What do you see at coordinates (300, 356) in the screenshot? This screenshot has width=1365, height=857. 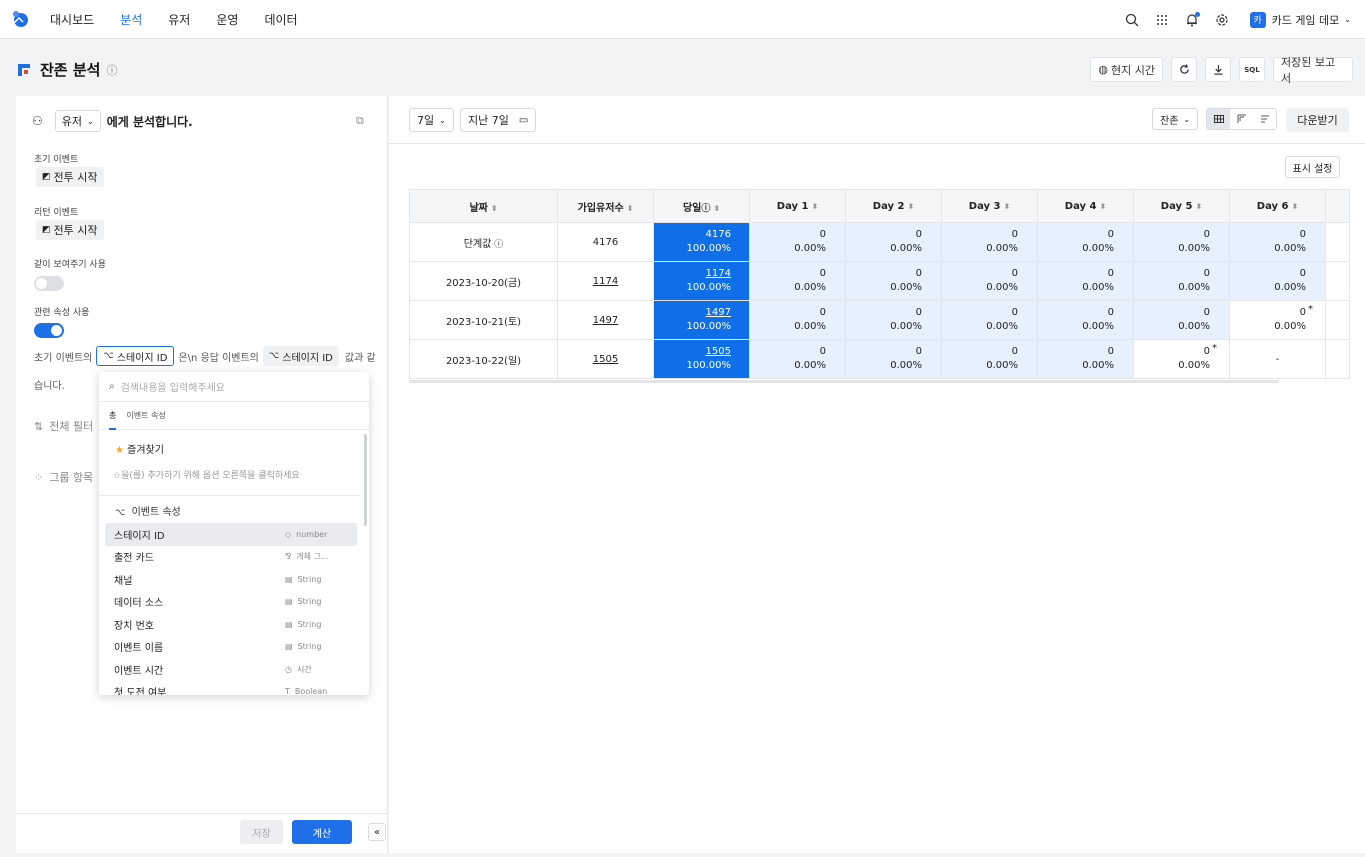 I see `return-prop-chip: ⌥ 스테이지 ID` at bounding box center [300, 356].